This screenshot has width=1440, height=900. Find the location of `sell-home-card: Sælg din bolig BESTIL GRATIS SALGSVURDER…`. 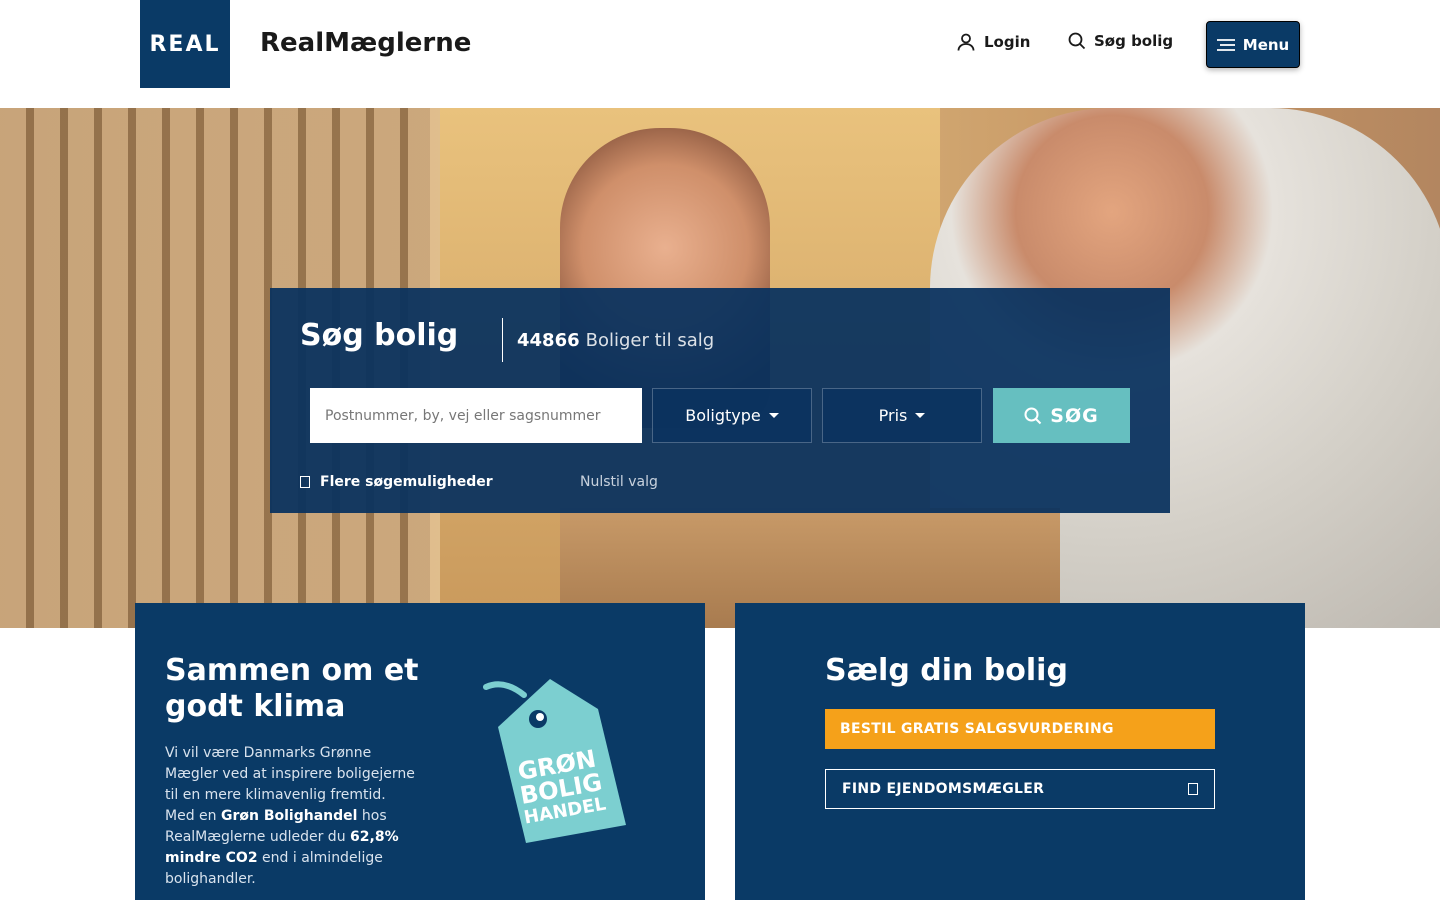

sell-home-card: Sælg din bolig BESTIL GRATIS SALGSVURDER… is located at coordinates (1020, 751).